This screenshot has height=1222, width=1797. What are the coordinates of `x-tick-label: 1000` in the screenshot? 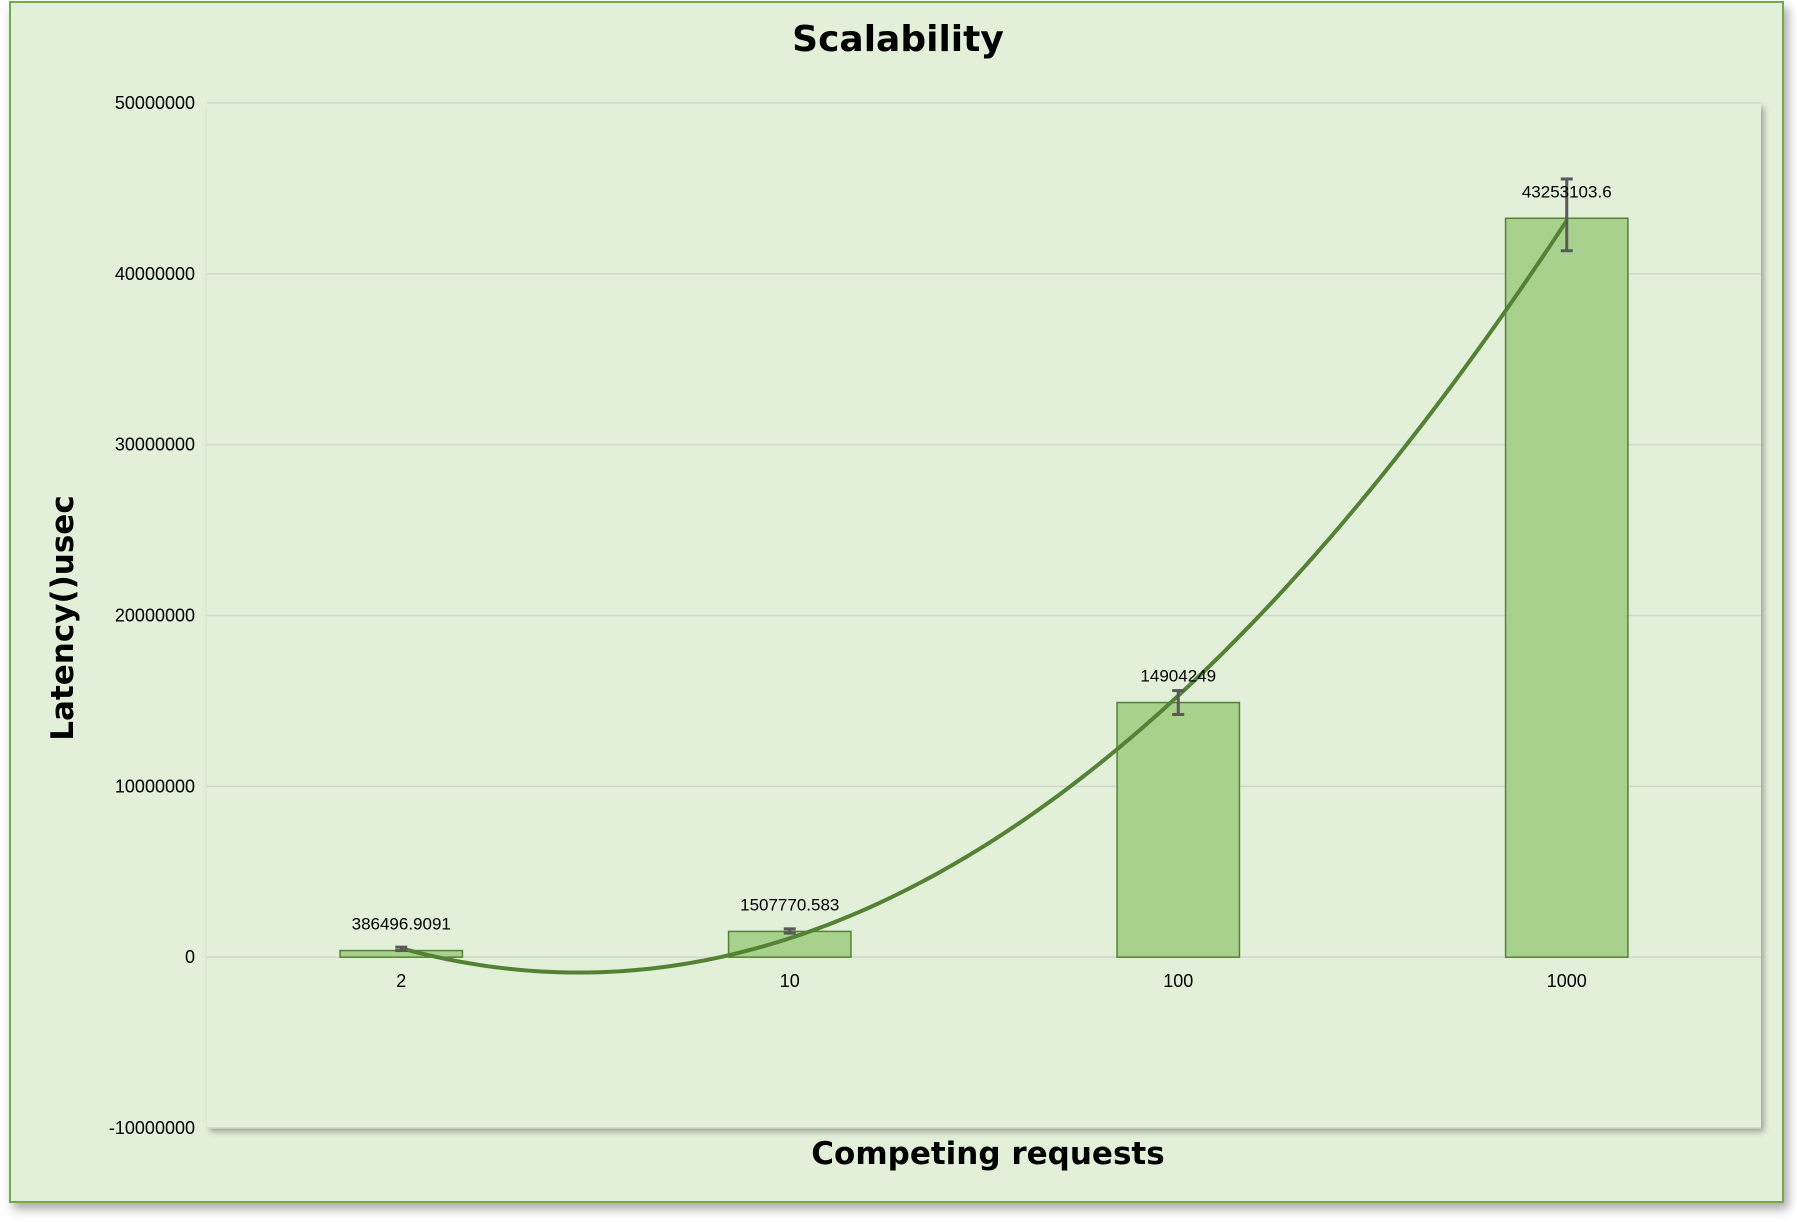 It's located at (1567, 981).